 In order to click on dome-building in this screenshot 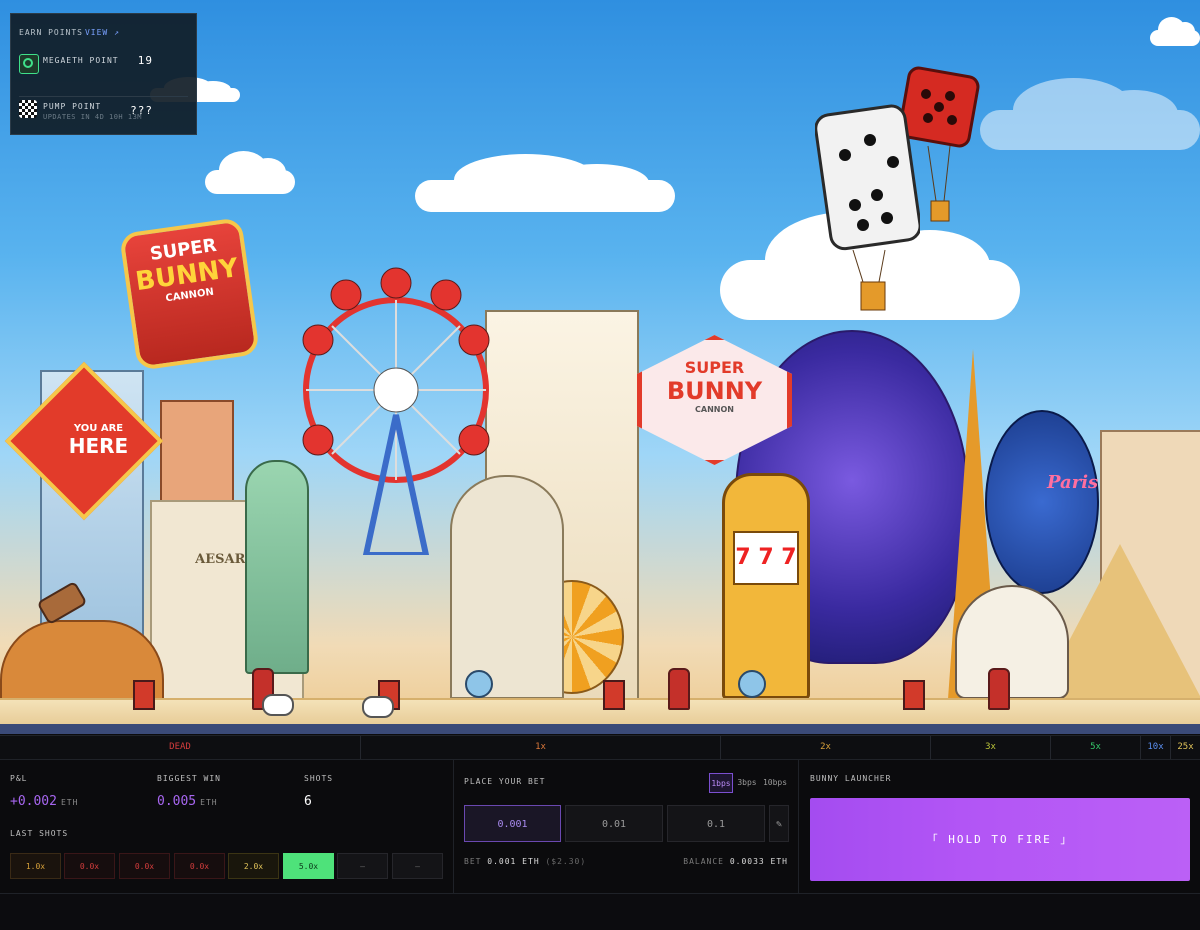, I will do `click(507, 587)`.